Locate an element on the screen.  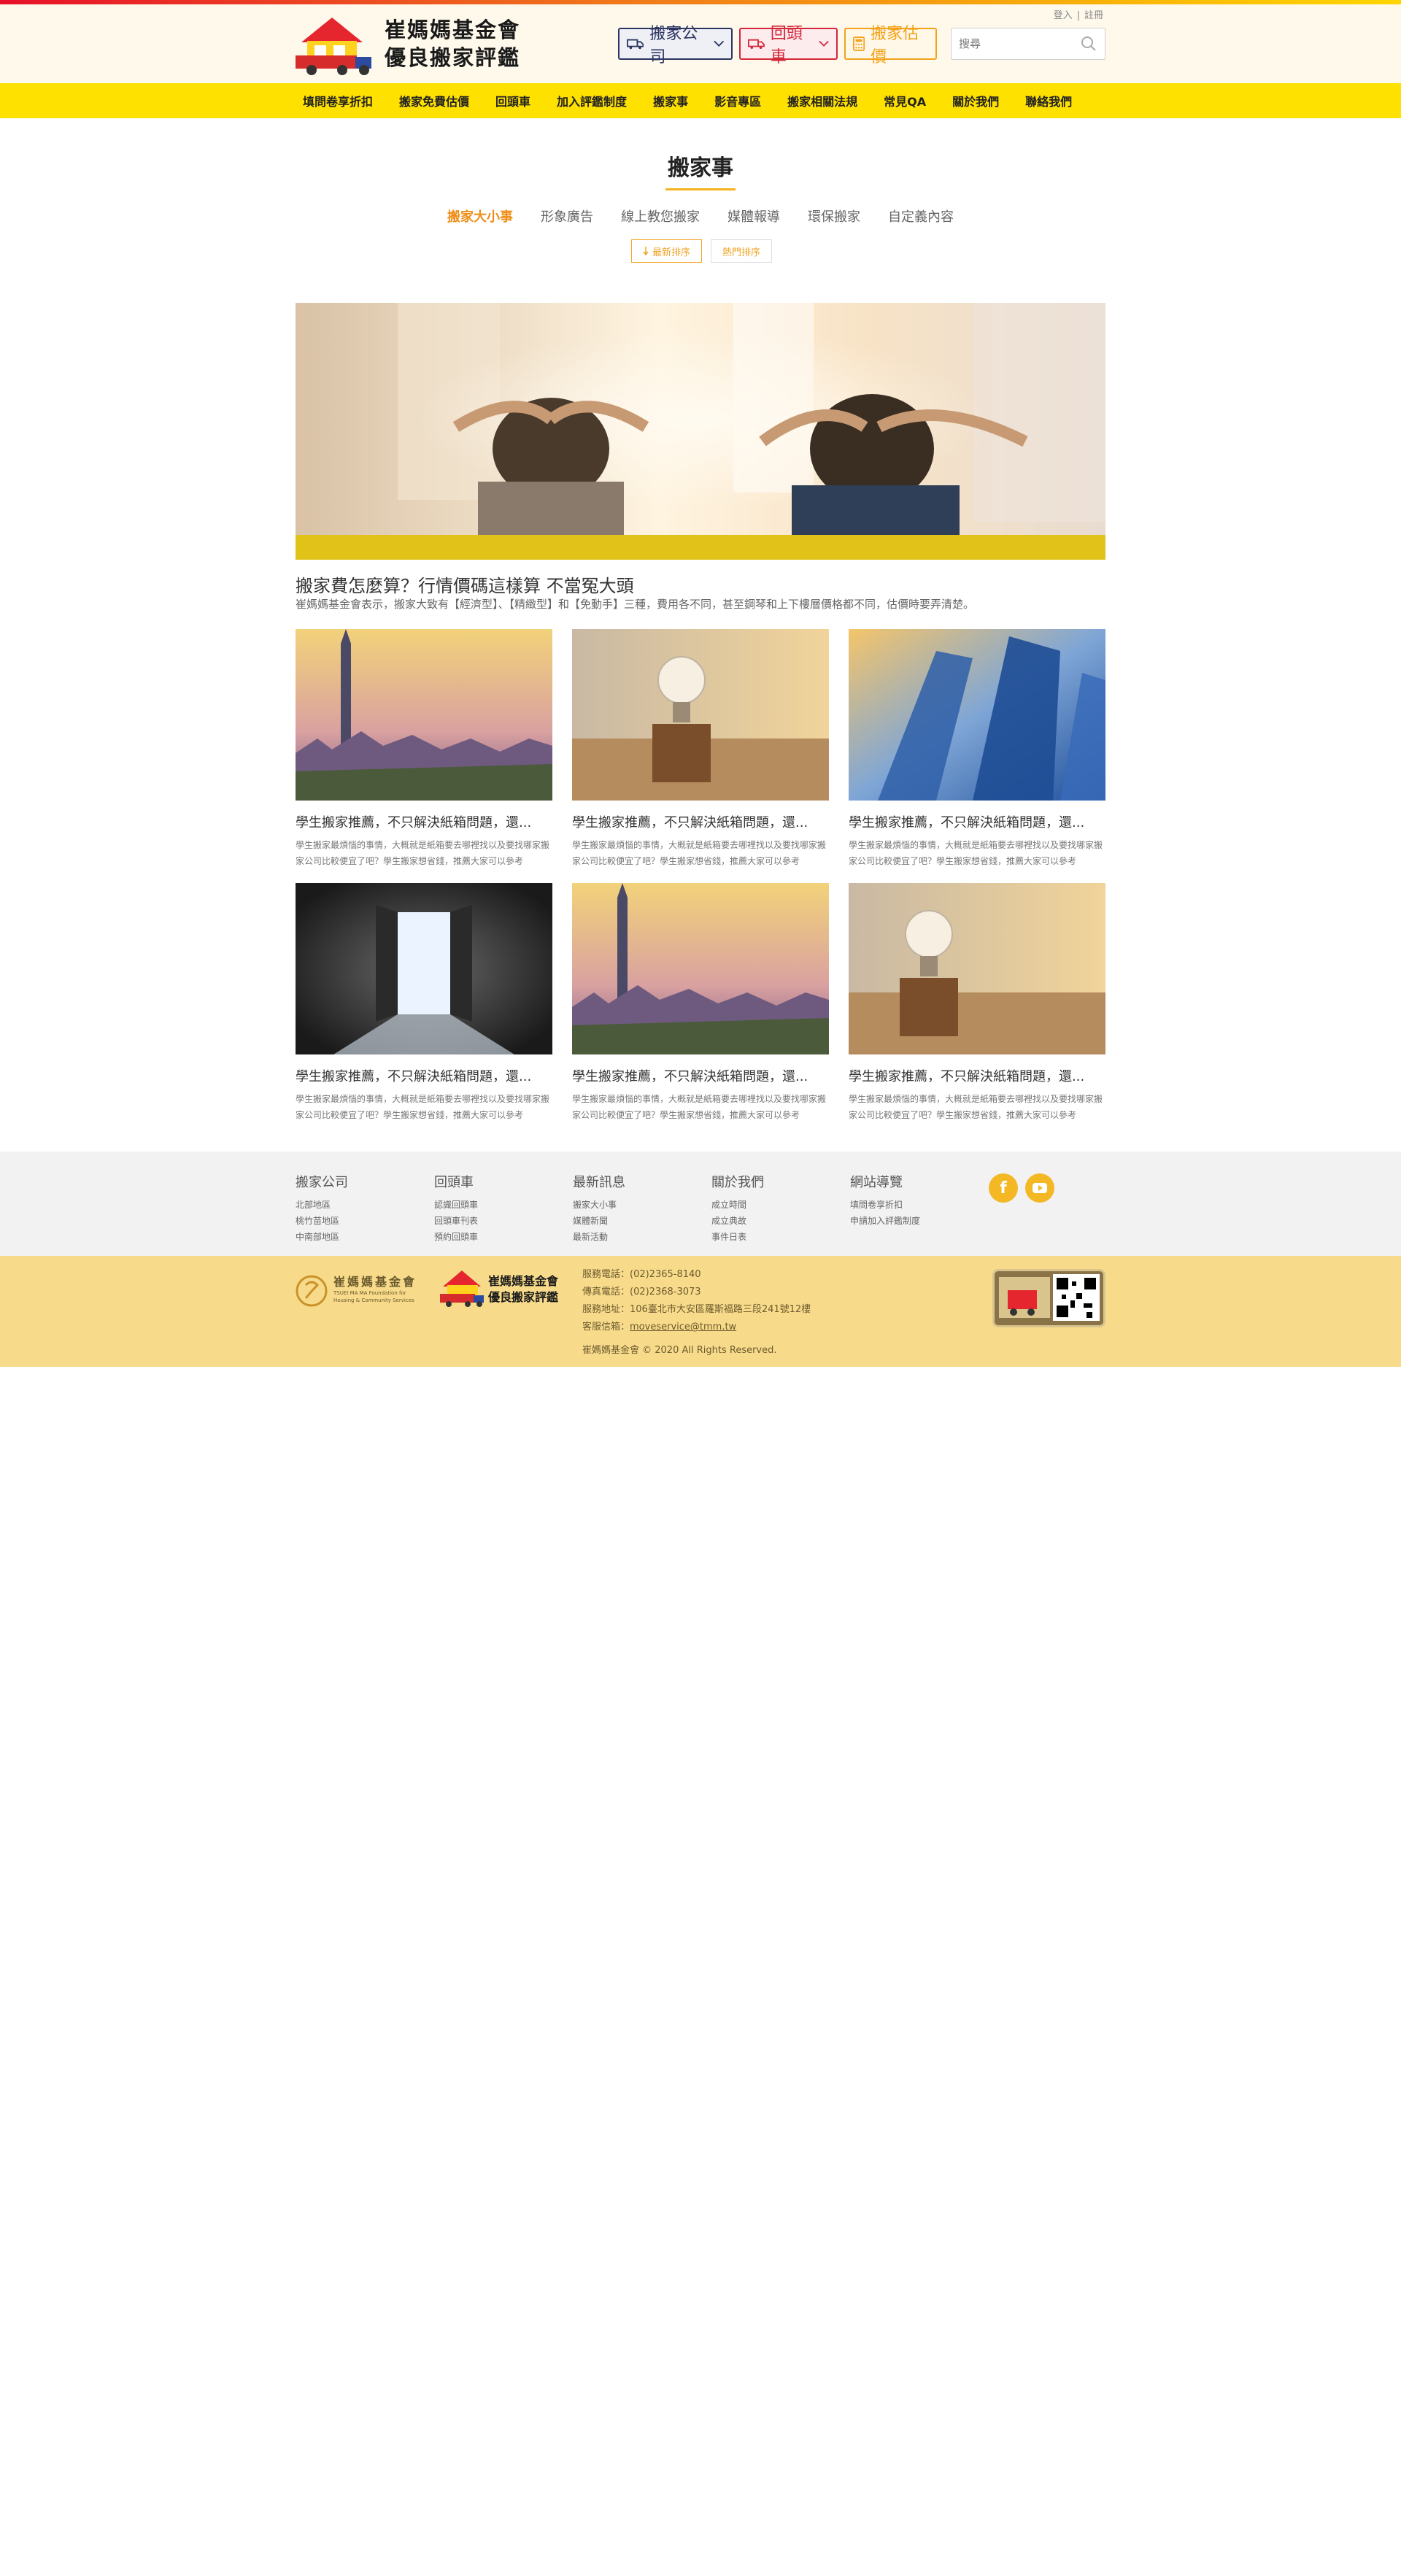
calculator-icon is located at coordinates (859, 43).